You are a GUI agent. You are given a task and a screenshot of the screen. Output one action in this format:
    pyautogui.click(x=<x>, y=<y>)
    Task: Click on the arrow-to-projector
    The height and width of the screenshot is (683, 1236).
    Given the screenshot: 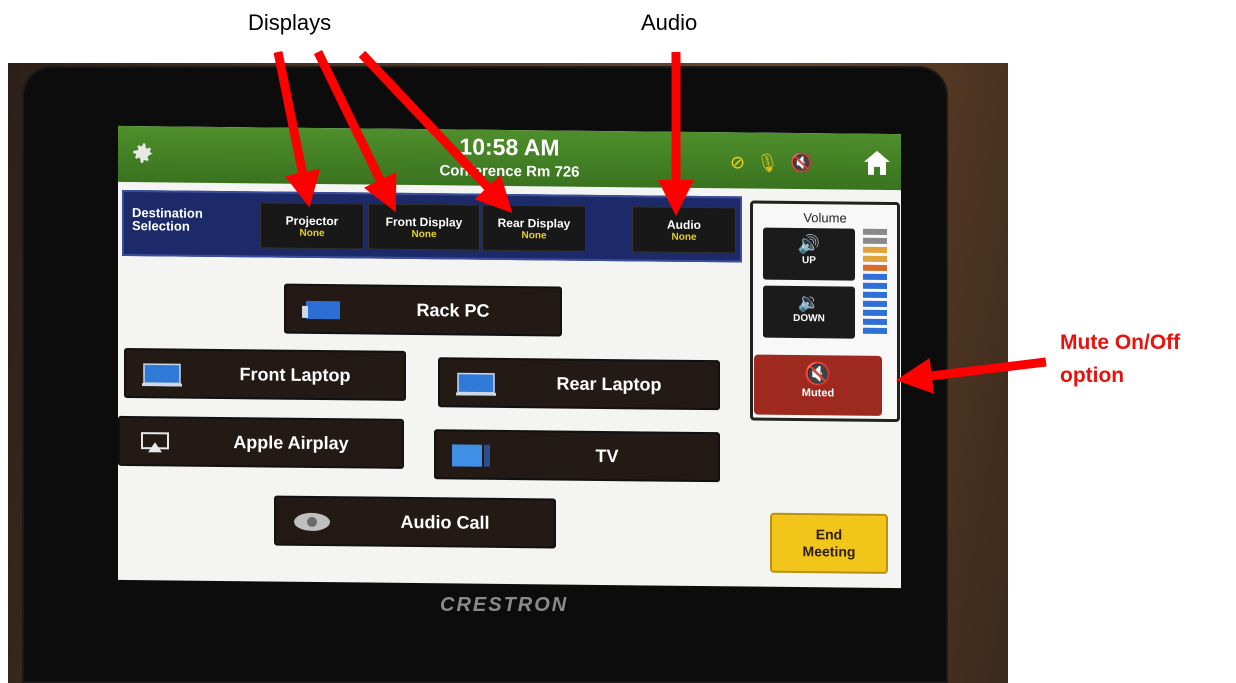 What is the action you would take?
    pyautogui.click(x=297, y=129)
    